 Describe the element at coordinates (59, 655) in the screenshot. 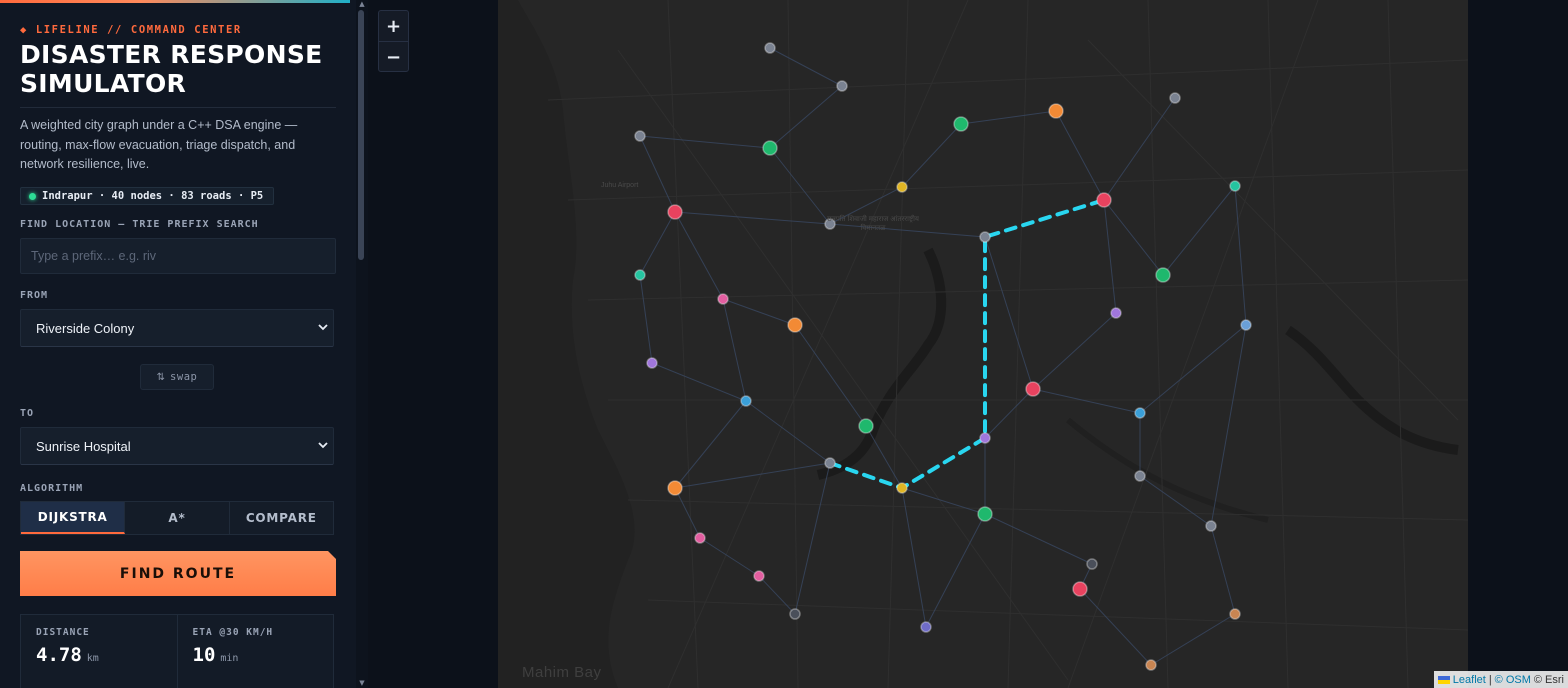

I see `distance-stat-value: 4.78` at that location.